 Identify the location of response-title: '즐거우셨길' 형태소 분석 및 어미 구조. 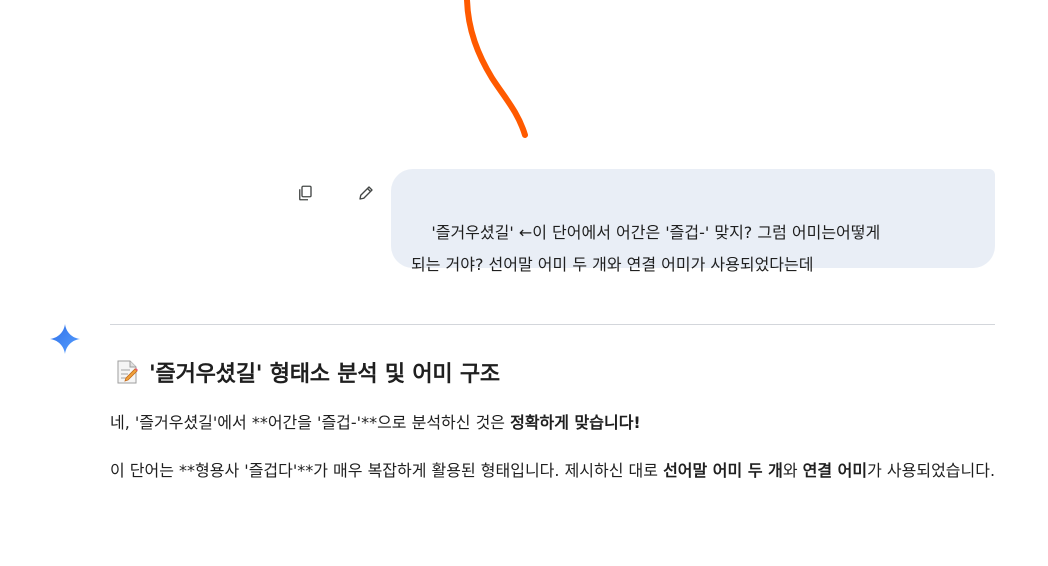
(324, 374).